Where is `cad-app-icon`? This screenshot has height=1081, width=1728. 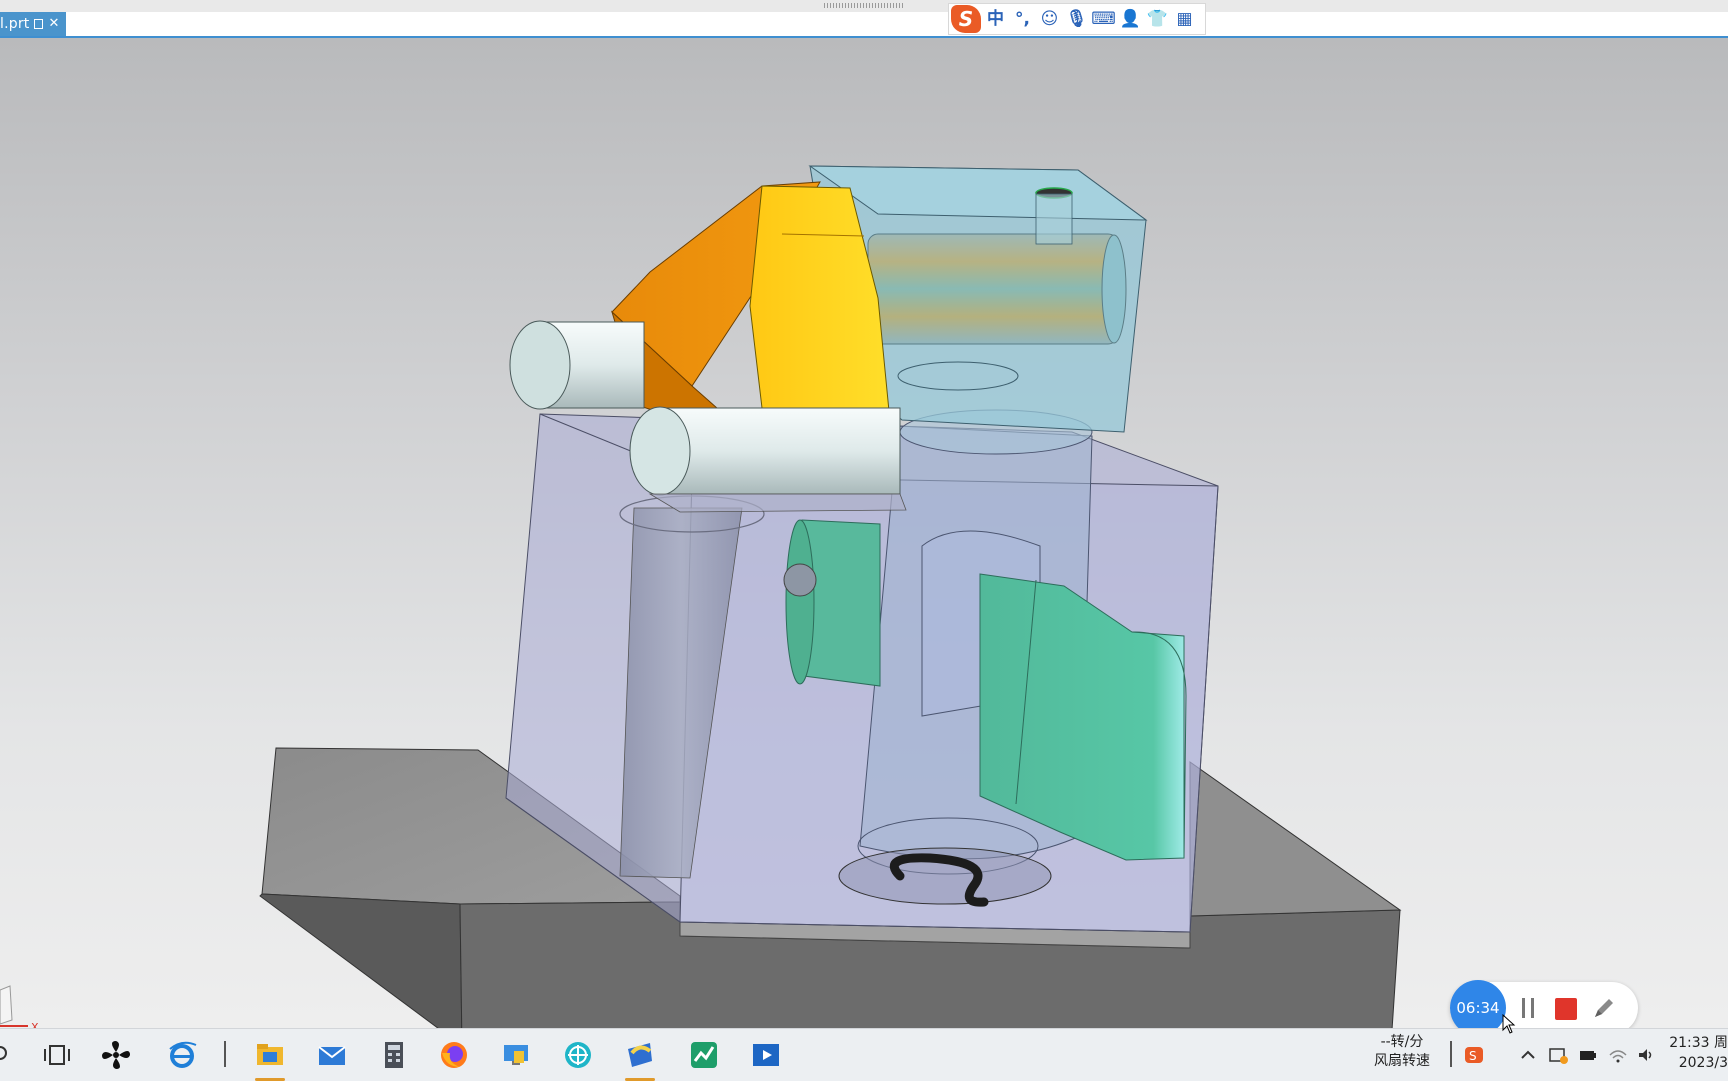 cad-app-icon is located at coordinates (640, 1055).